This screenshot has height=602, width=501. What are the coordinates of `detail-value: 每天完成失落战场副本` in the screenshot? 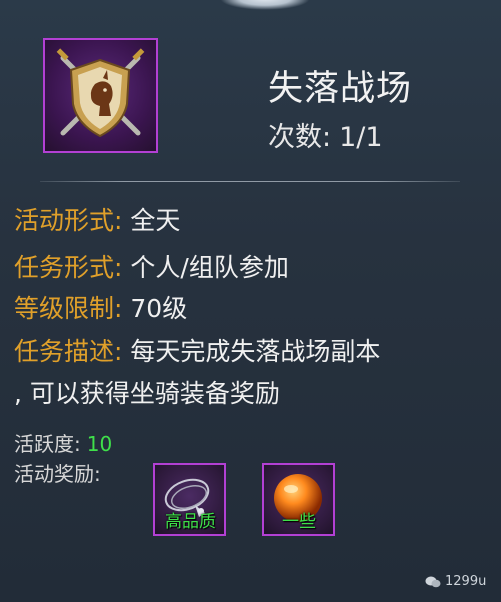 It's located at (255, 351).